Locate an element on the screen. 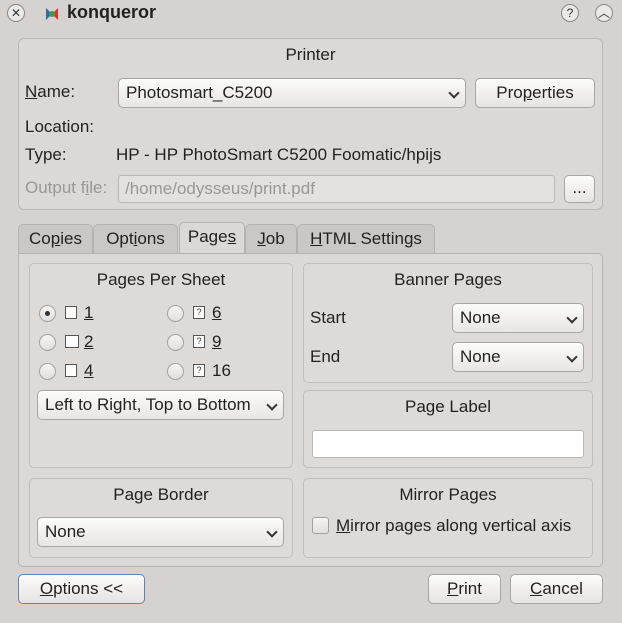  title-bar: ✕ konqueror ? ︿ is located at coordinates (311, 14).